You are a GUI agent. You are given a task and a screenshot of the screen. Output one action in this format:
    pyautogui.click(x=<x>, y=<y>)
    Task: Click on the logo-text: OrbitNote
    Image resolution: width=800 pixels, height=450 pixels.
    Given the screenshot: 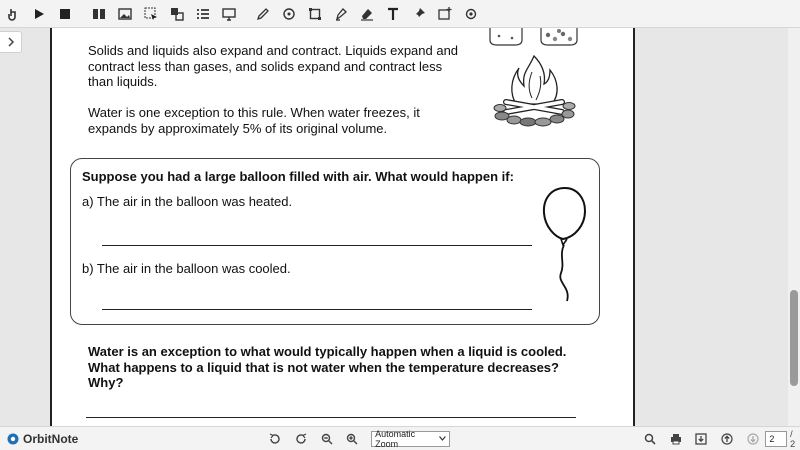 What is the action you would take?
    pyautogui.click(x=51, y=438)
    